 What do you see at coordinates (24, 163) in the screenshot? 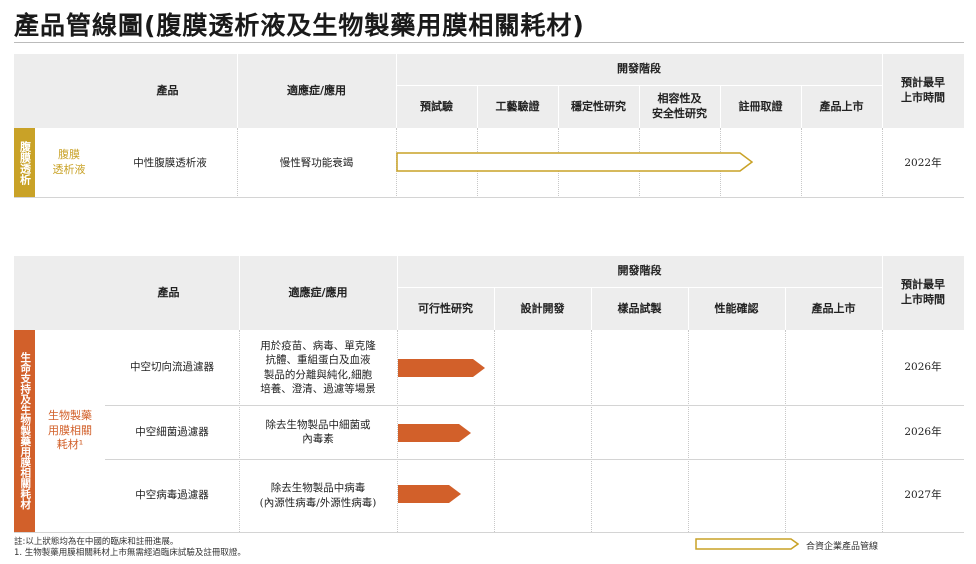
I see `table1-side-label: 腹膜透析` at bounding box center [24, 163].